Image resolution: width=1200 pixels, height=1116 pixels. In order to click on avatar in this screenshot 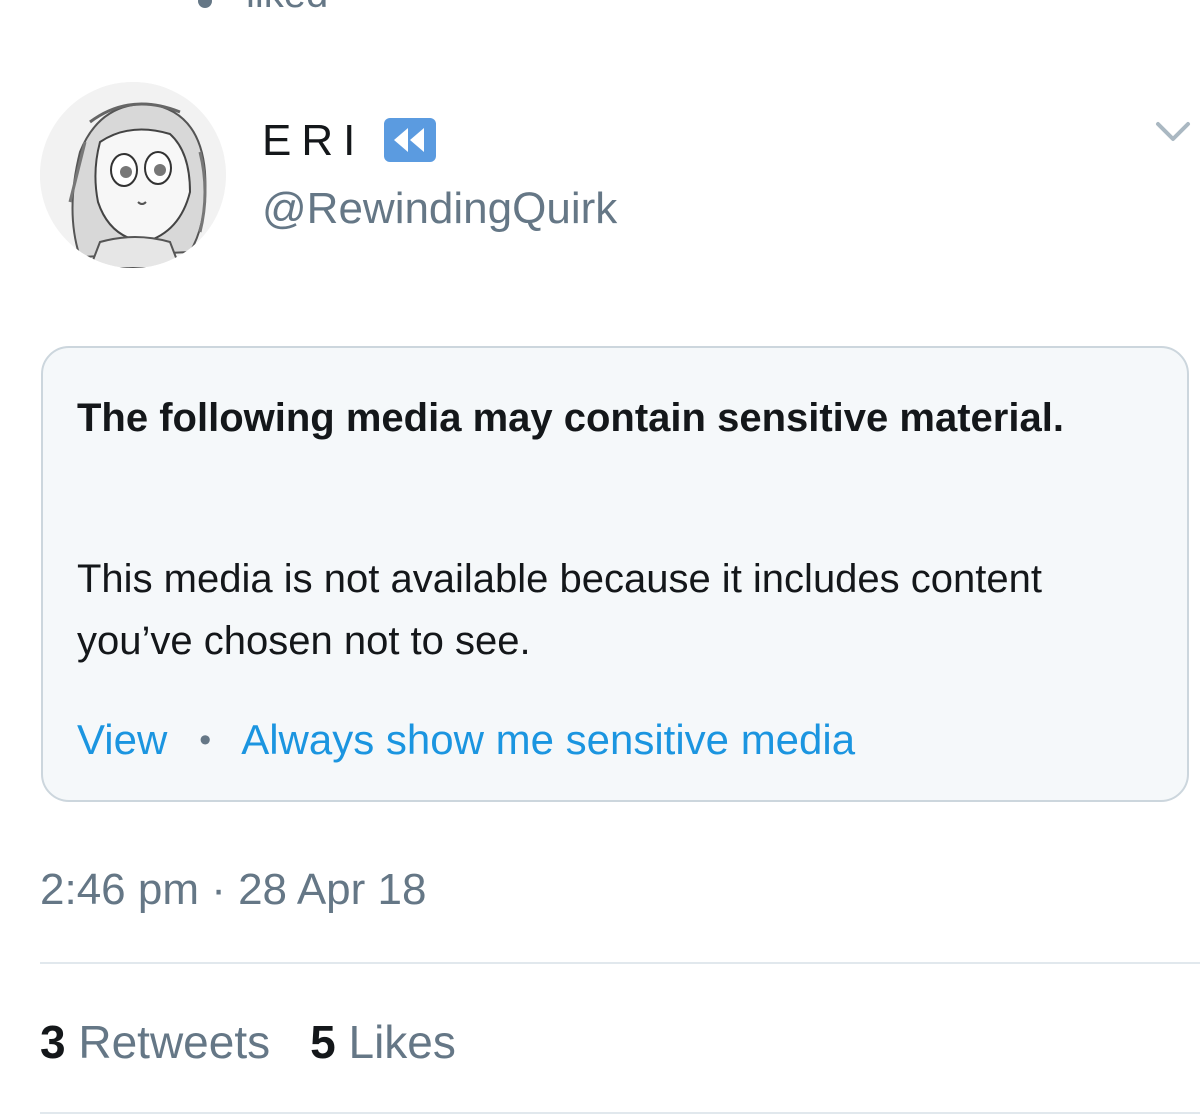, I will do `click(133, 175)`.